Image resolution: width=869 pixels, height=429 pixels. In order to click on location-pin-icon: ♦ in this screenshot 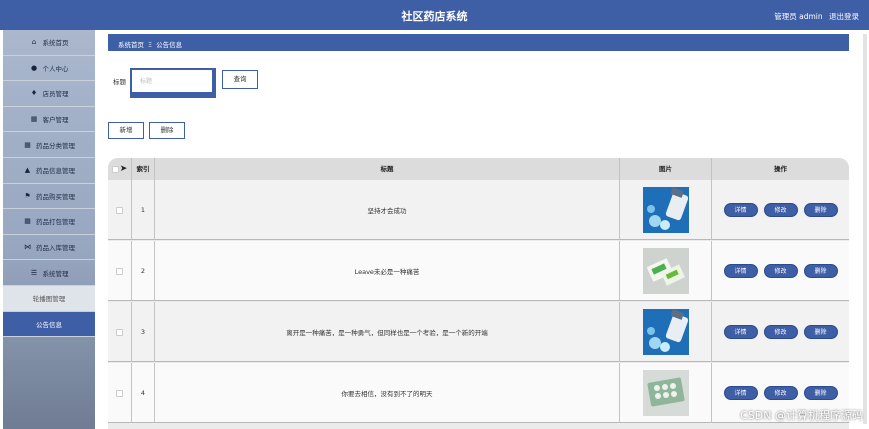, I will do `click(34, 93)`.